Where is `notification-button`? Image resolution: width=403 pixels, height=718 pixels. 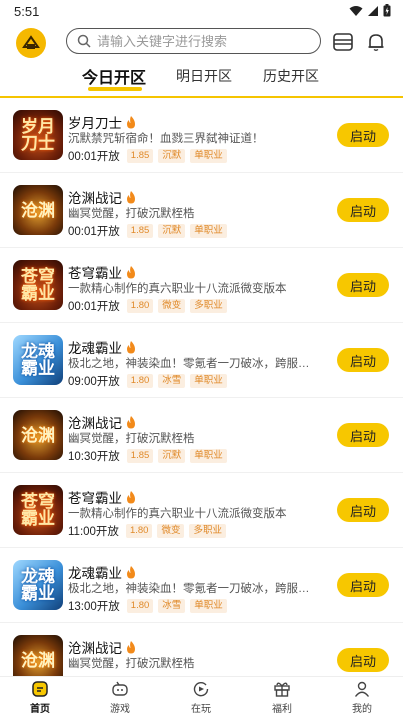
notification-button is located at coordinates (376, 42).